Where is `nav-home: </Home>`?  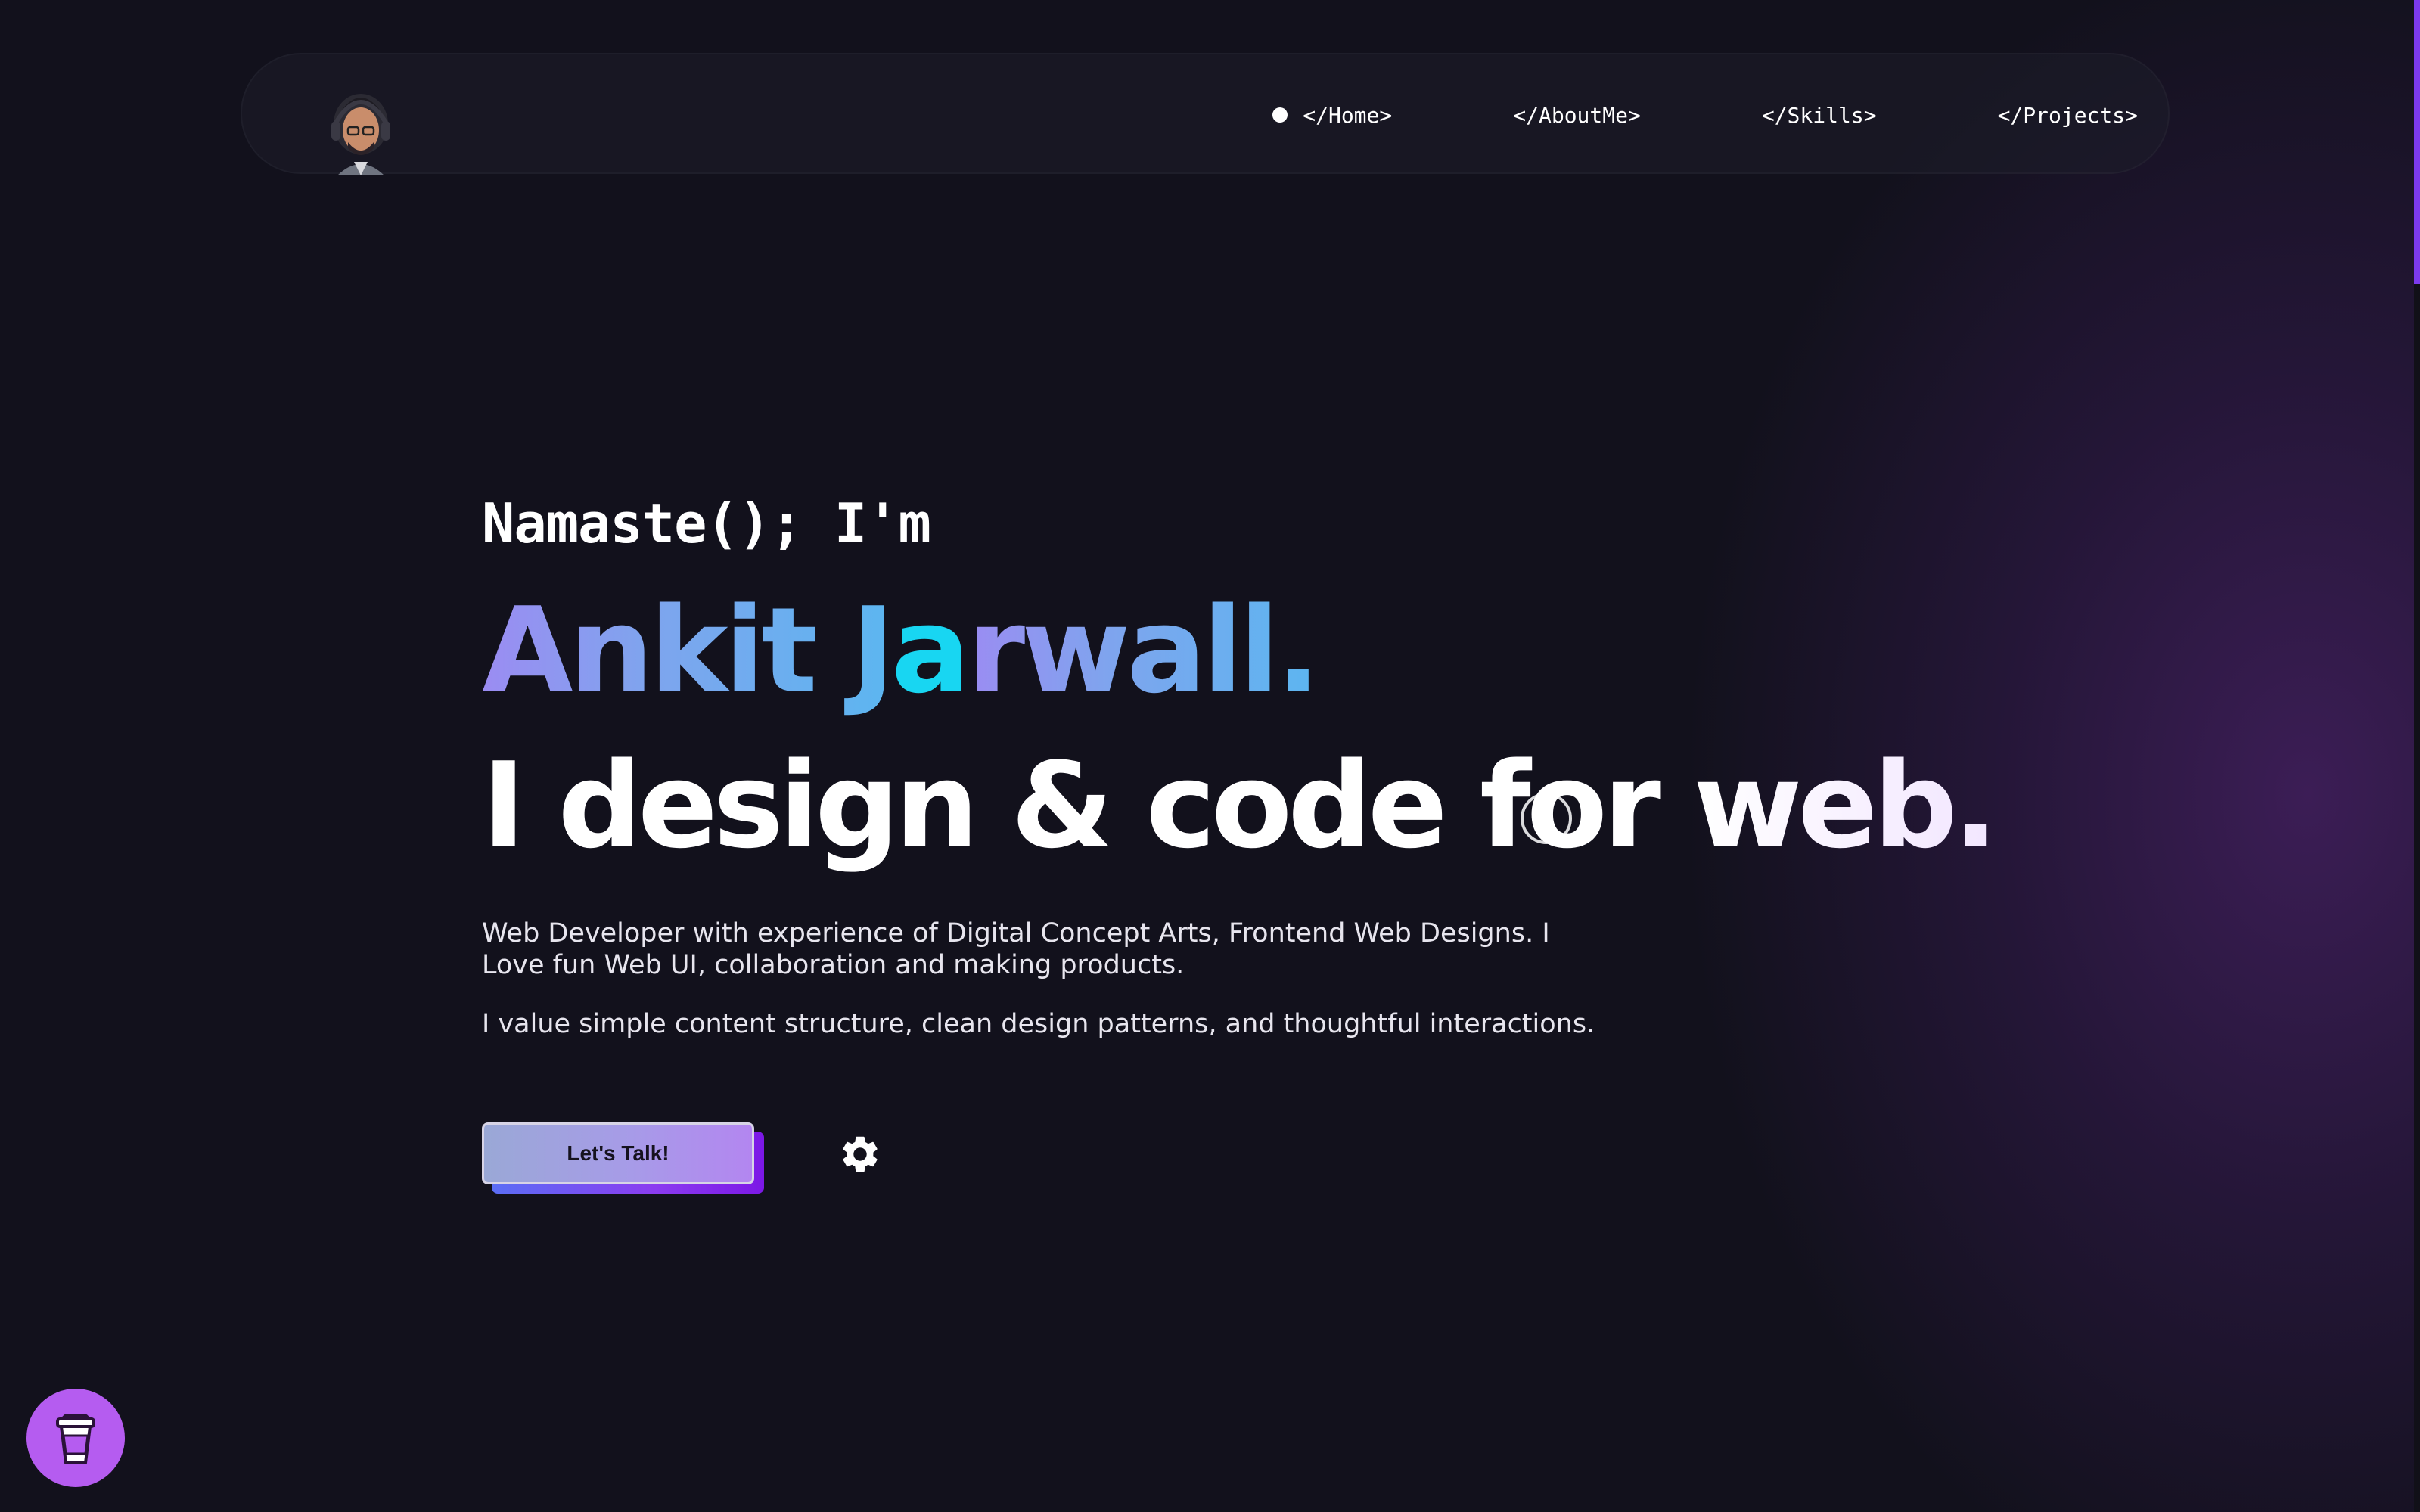
nav-home: </Home> is located at coordinates (1332, 115).